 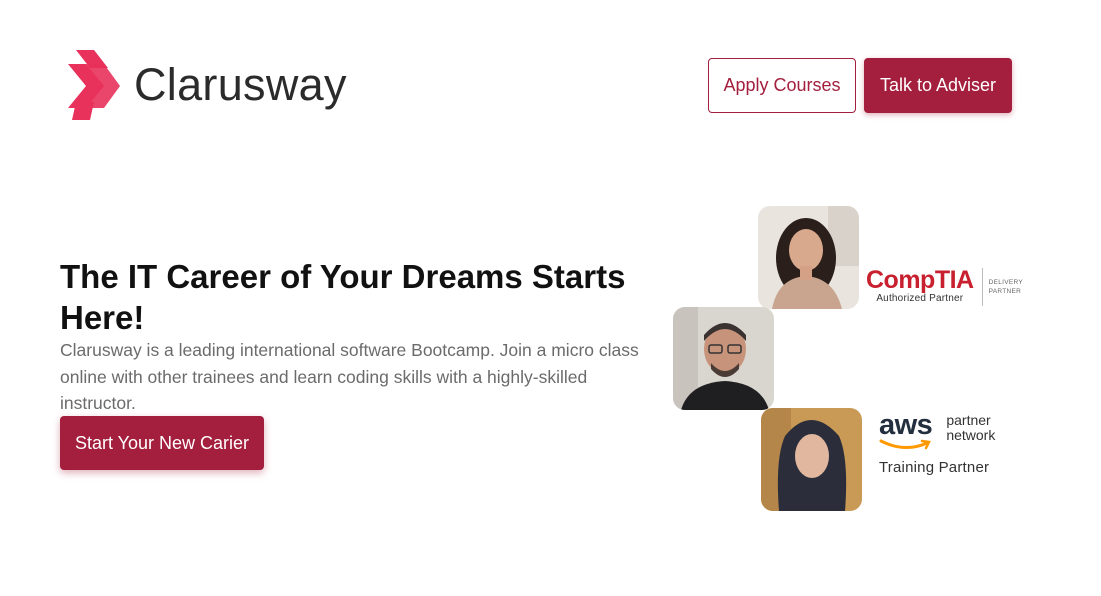 What do you see at coordinates (982, 287) in the screenshot?
I see `comptia-divider` at bounding box center [982, 287].